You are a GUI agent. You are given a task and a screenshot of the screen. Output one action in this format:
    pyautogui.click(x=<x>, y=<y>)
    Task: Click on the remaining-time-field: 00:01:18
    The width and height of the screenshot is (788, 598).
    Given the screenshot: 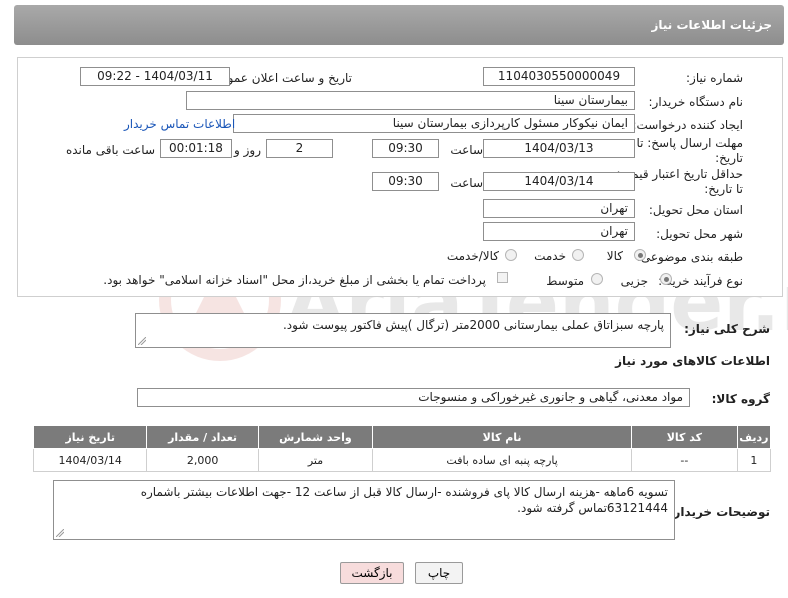 What is the action you would take?
    pyautogui.click(x=196, y=148)
    